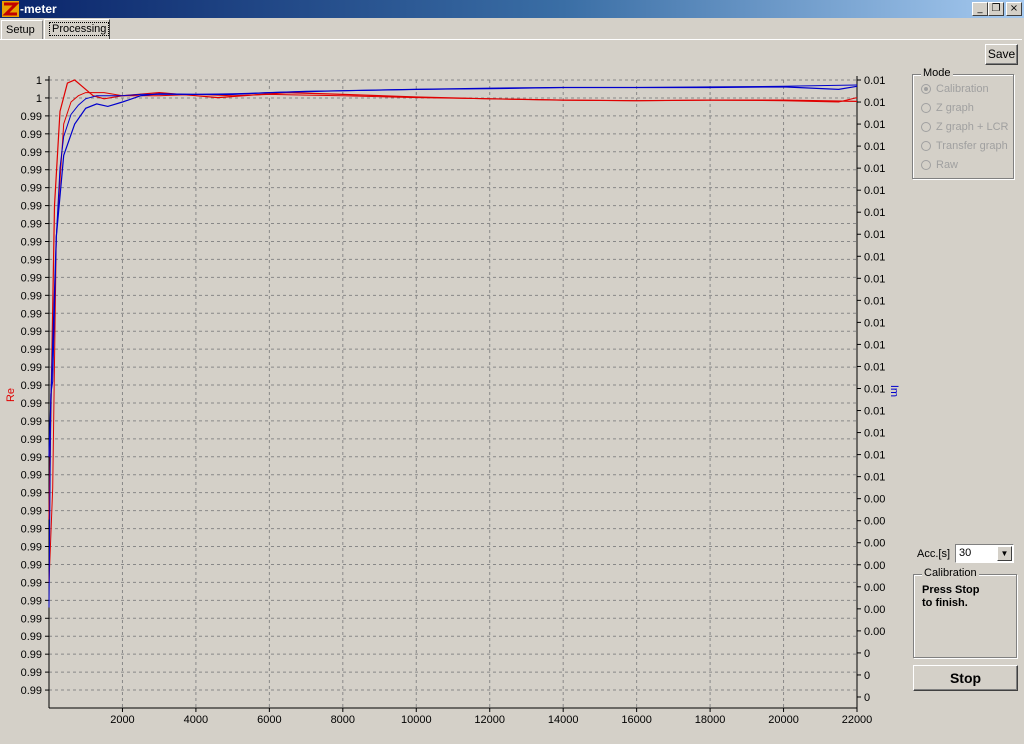 The image size is (1024, 744). I want to click on tab-processing: Processing, so click(77, 29).